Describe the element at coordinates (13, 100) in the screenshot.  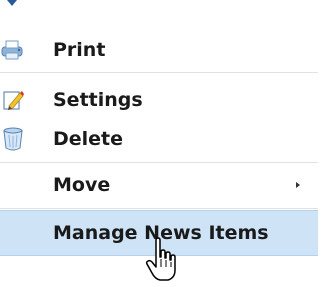
I see `settings-pencil-icon` at that location.